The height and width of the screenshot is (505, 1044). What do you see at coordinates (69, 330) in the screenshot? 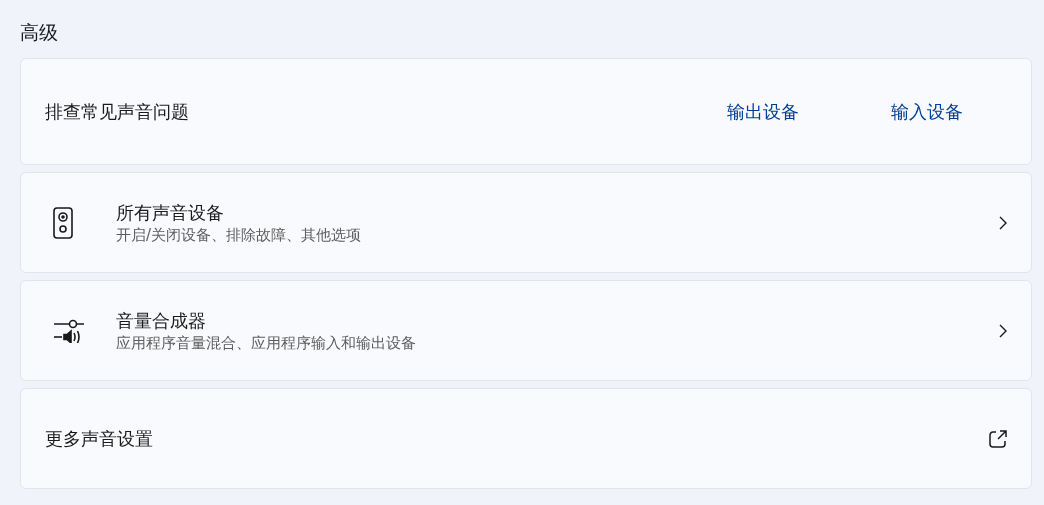
I see `volume-mixer-icon` at bounding box center [69, 330].